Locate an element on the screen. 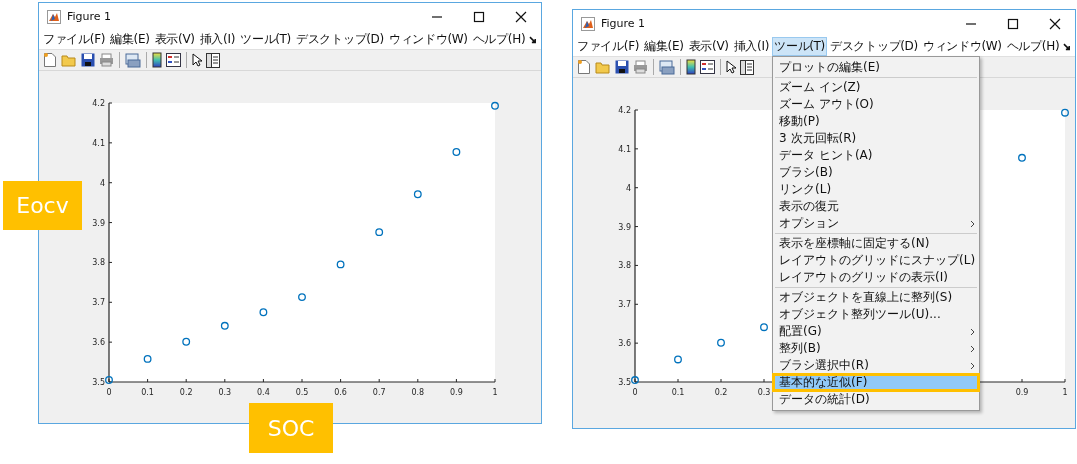  menu-option: オブジェクトを直線上に整列(S) is located at coordinates (876, 297).